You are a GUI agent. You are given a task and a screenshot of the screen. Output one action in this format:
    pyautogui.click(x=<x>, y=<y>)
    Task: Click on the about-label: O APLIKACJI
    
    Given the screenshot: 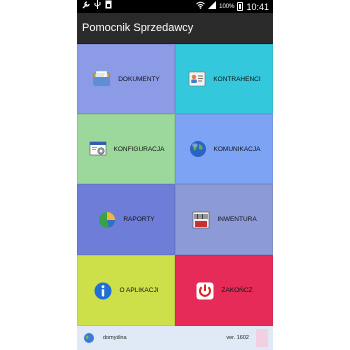 What is the action you would take?
    pyautogui.click(x=139, y=290)
    